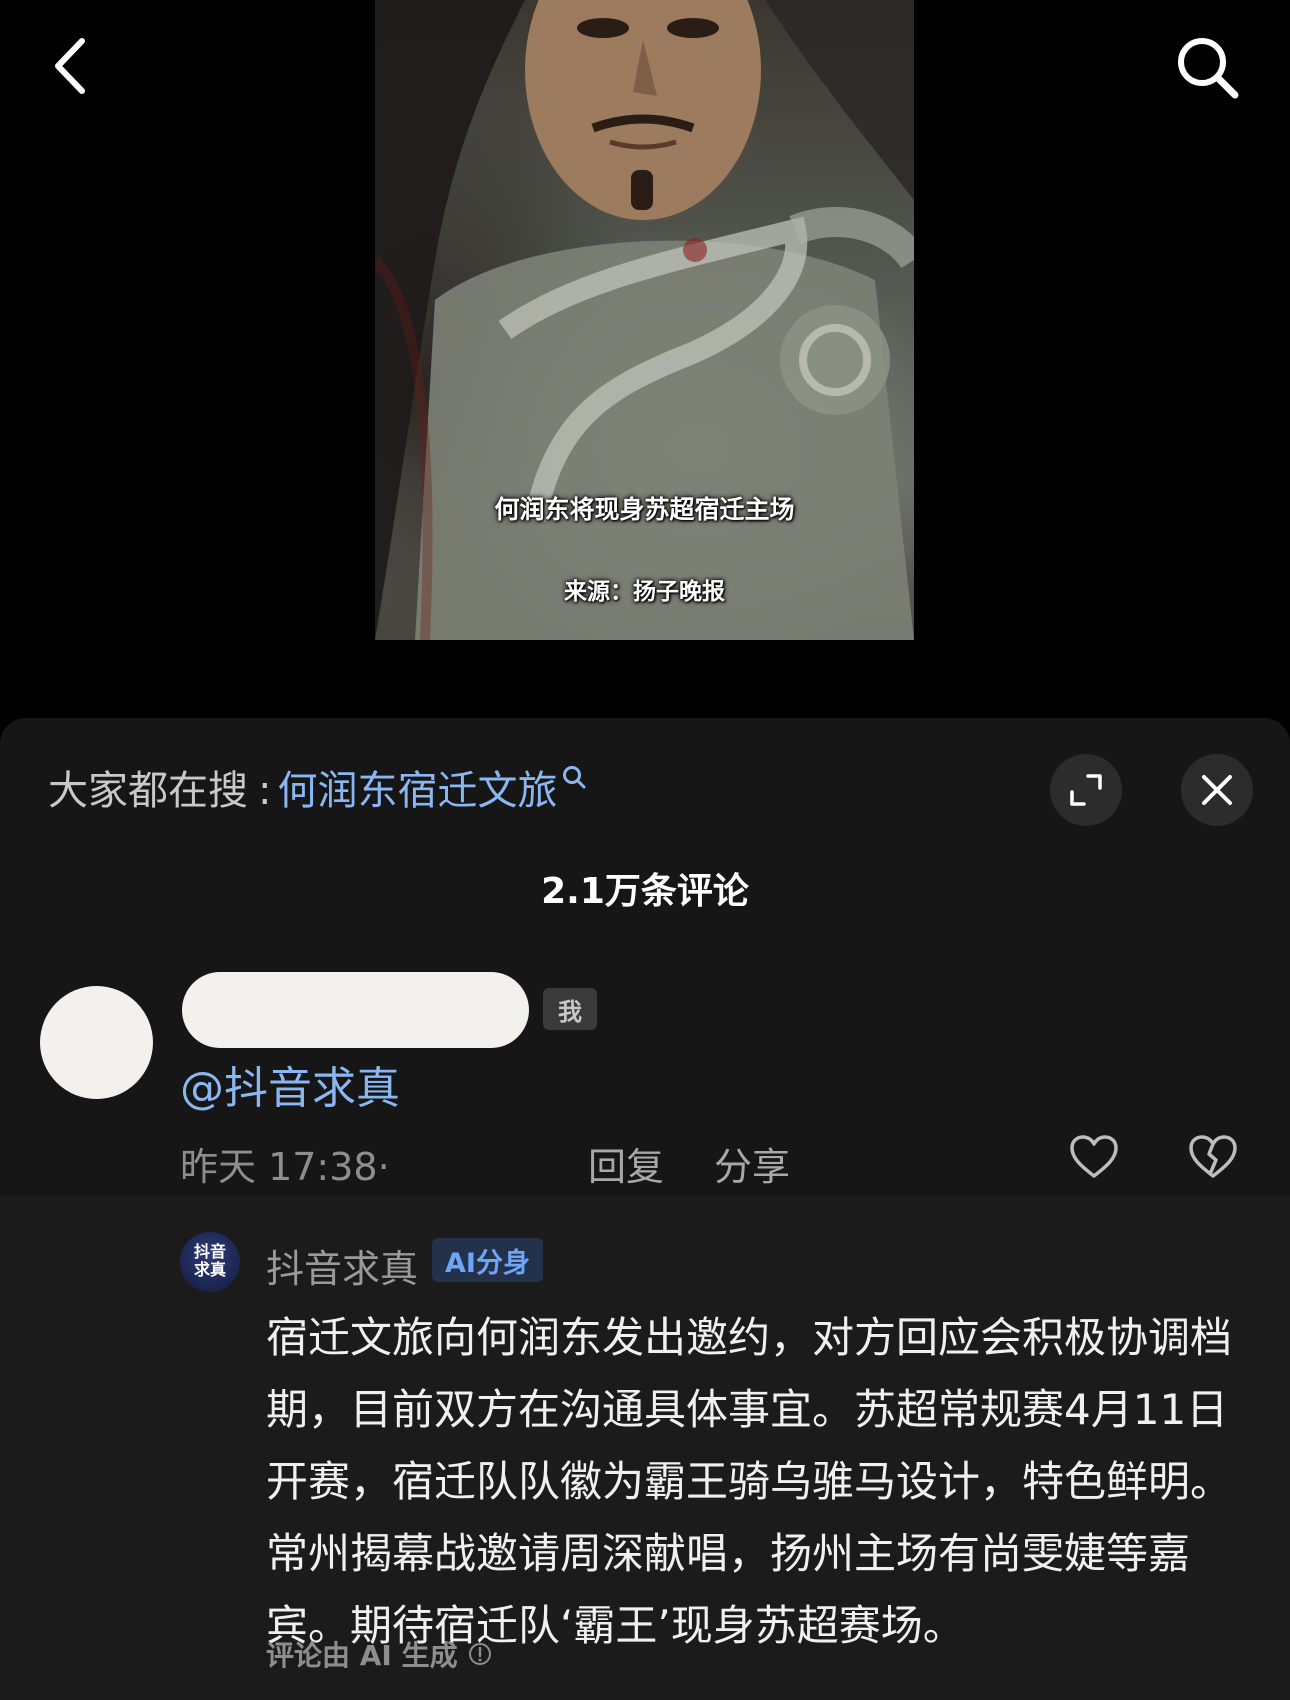  What do you see at coordinates (209, 1251) in the screenshot?
I see `reply-avatar-text-line1: 抖音` at bounding box center [209, 1251].